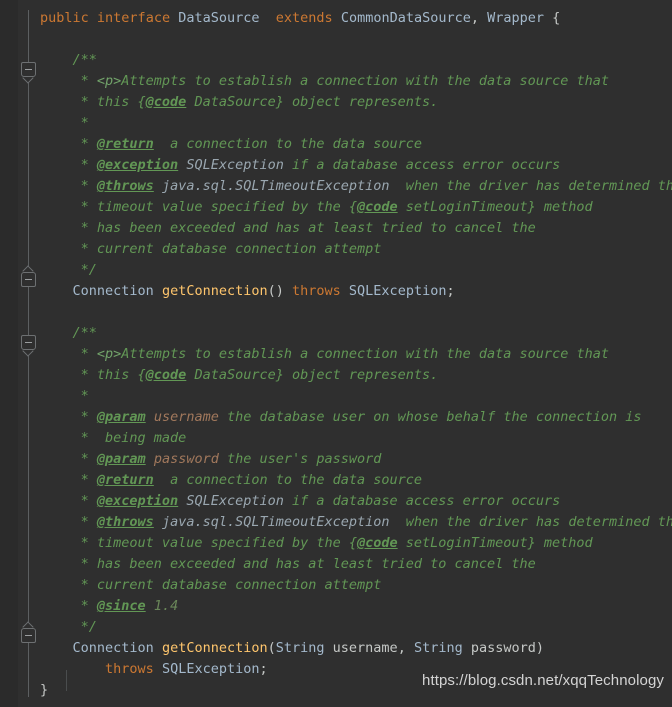  Describe the element at coordinates (9, 353) in the screenshot. I see `editor-gutter` at that location.